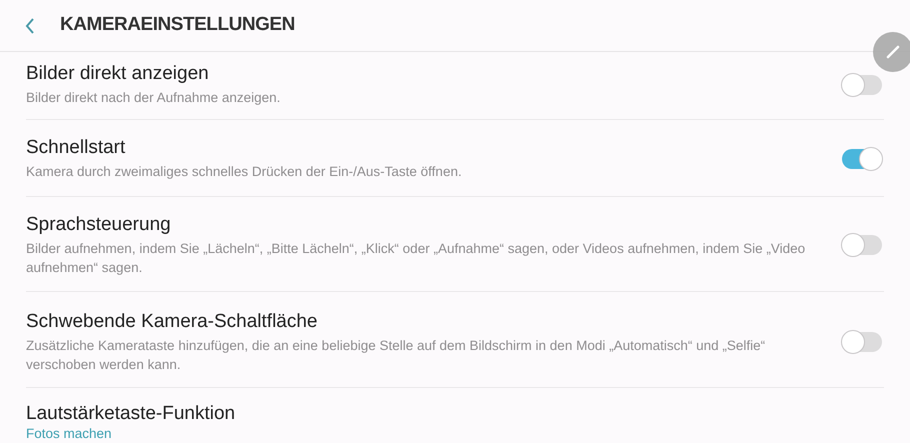 The height and width of the screenshot is (443, 910). What do you see at coordinates (177, 25) in the screenshot?
I see `page-title: KAMERAEINSTELLUNGEN` at bounding box center [177, 25].